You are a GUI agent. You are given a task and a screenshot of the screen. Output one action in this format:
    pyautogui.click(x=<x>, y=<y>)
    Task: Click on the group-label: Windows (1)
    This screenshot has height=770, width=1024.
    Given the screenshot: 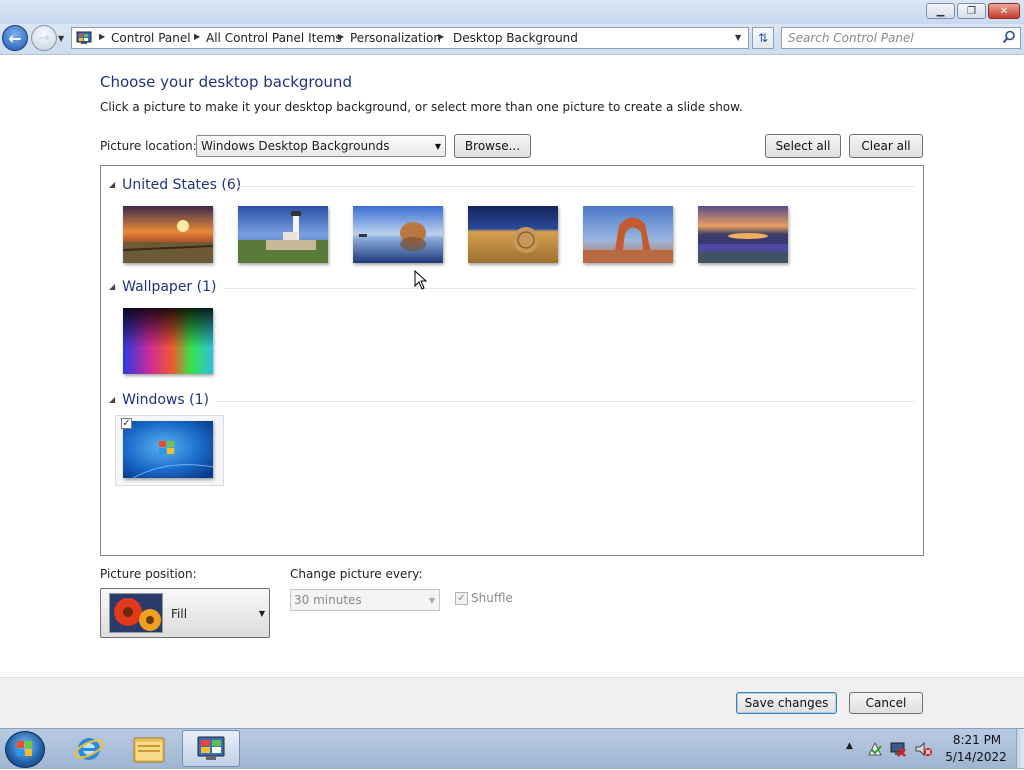 What is the action you would take?
    pyautogui.click(x=165, y=400)
    